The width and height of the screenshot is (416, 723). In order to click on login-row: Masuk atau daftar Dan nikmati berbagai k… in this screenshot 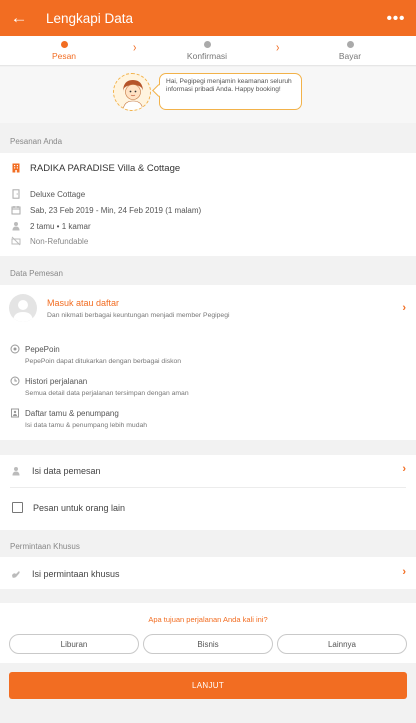, I will do `click(208, 309)`.